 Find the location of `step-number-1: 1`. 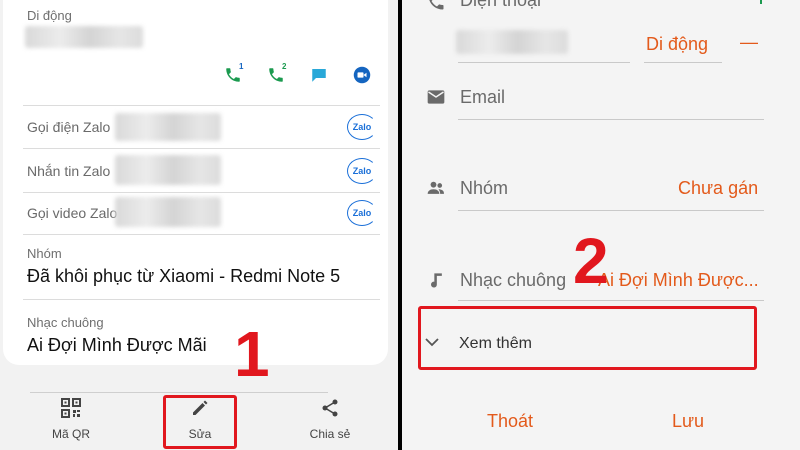

step-number-1: 1 is located at coordinates (252, 354).